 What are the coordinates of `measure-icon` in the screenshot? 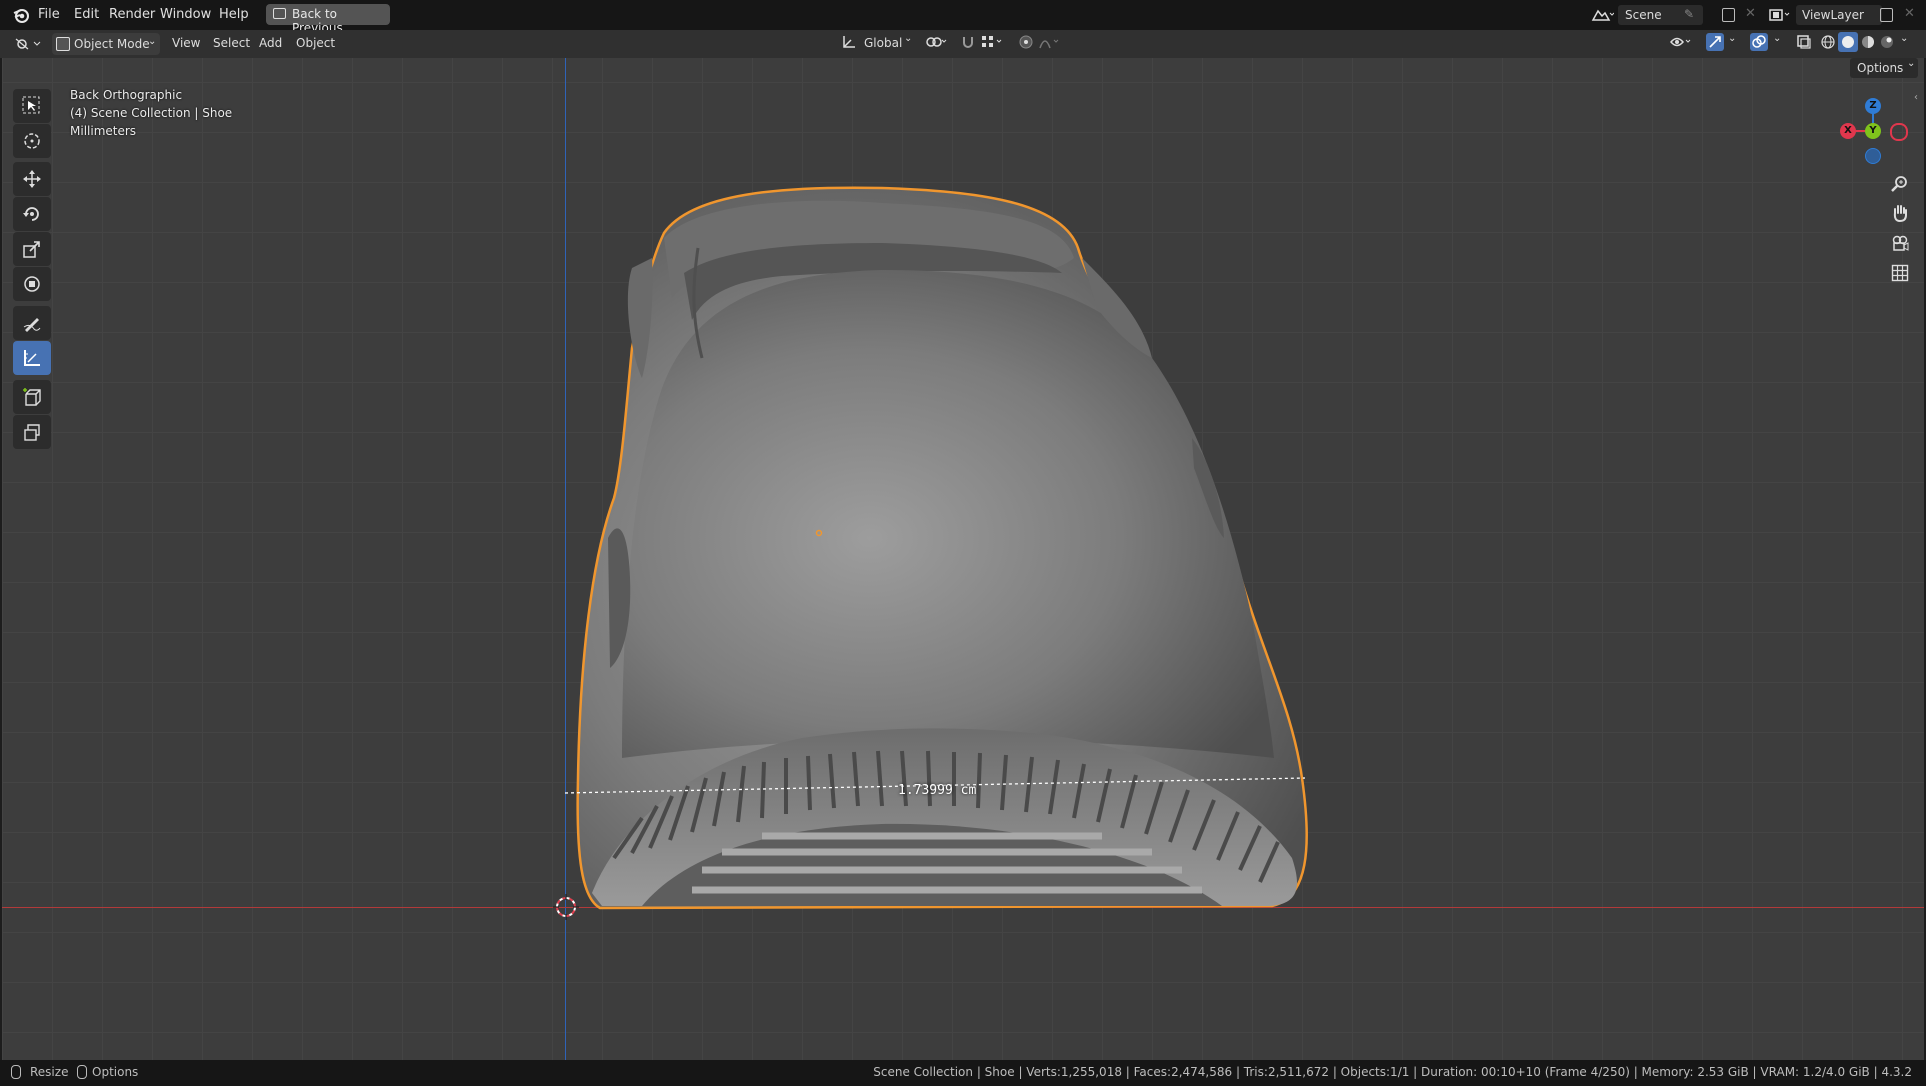 It's located at (32, 358).